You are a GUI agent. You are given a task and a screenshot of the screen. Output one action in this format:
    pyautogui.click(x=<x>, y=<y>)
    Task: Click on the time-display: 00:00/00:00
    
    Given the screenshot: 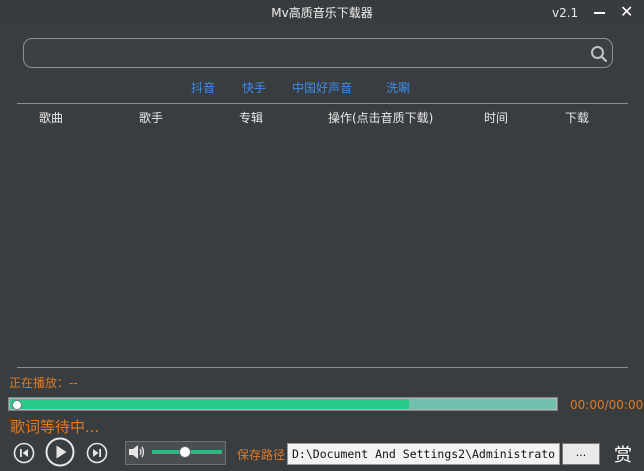 What is the action you would take?
    pyautogui.click(x=607, y=405)
    